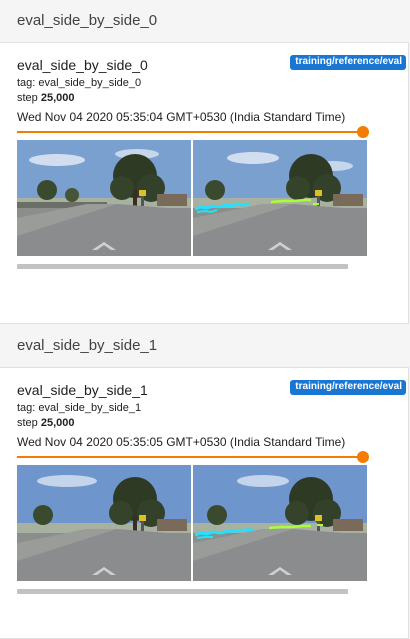 This screenshot has height=639, width=410. Describe the element at coordinates (82, 65) in the screenshot. I see `card-title: eval_side_by_side_0` at that location.